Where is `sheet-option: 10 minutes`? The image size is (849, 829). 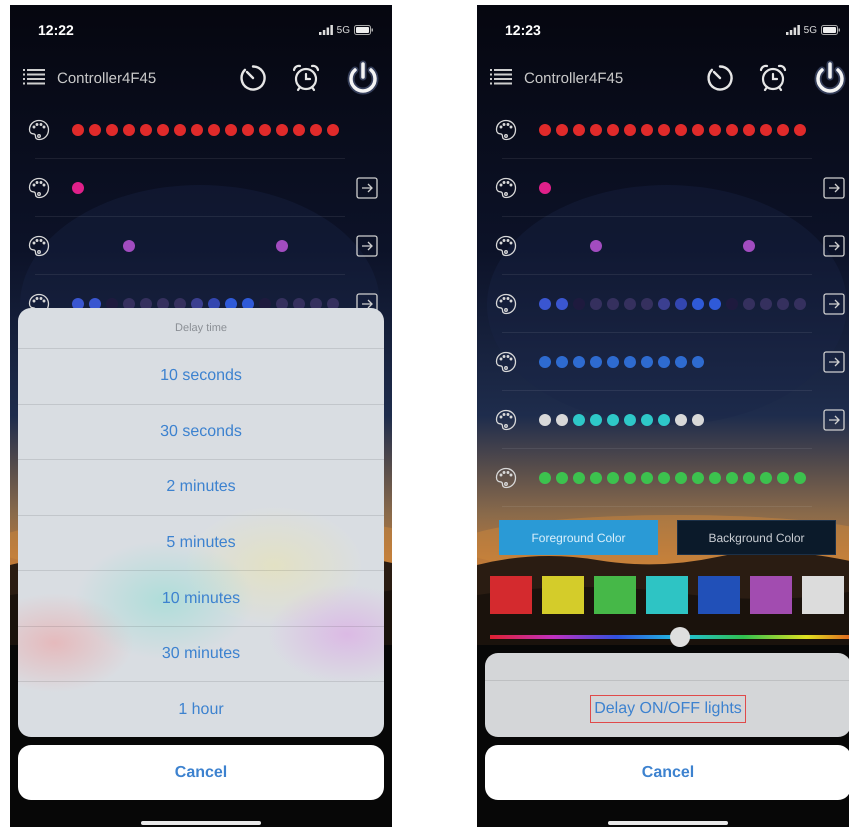
sheet-option: 10 minutes is located at coordinates (201, 599).